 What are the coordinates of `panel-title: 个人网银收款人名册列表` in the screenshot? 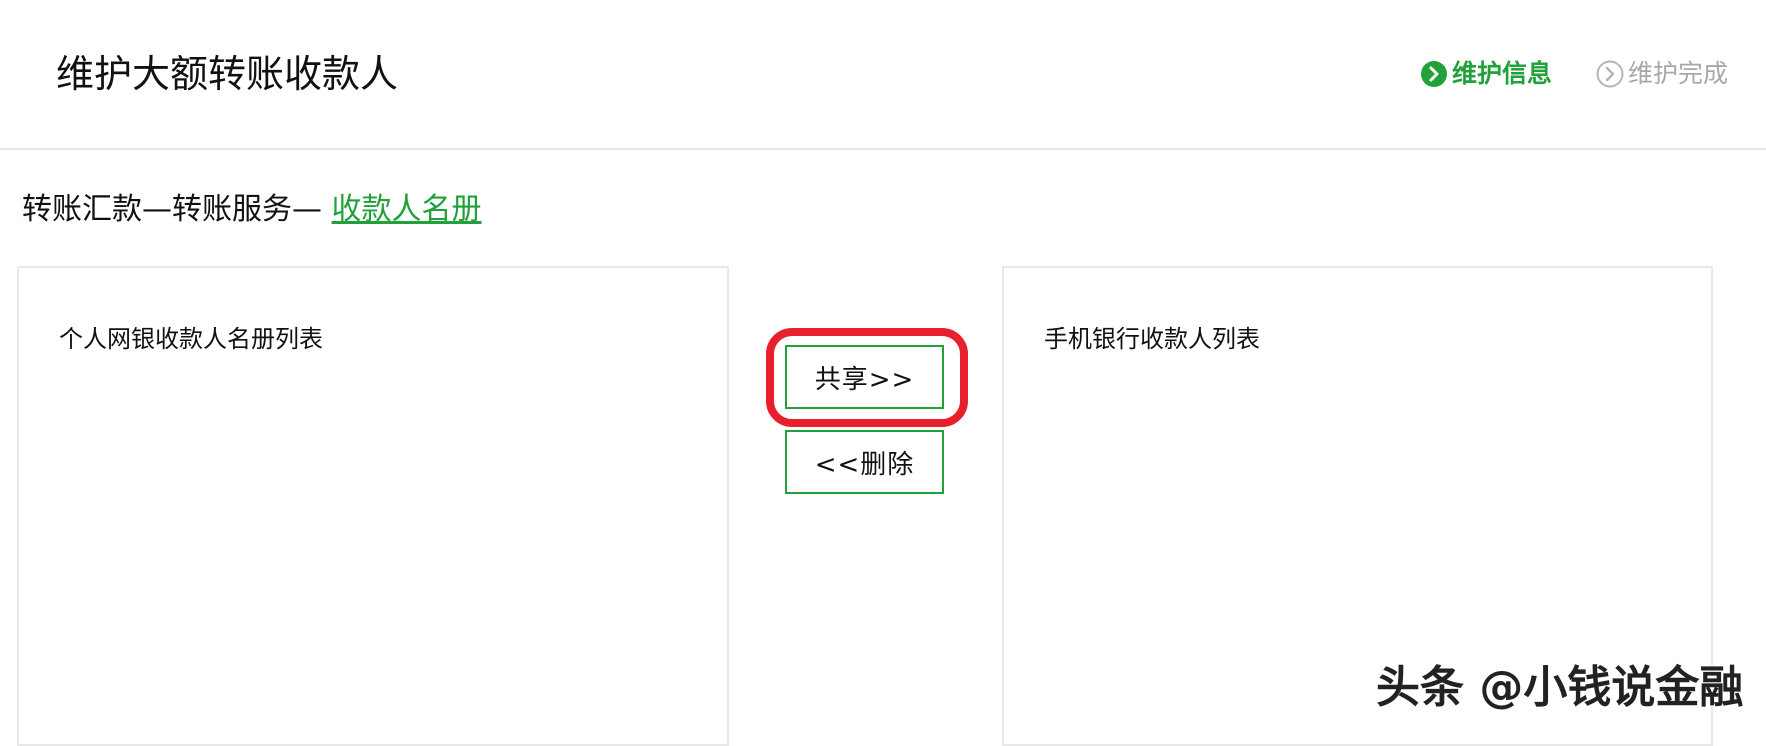 It's located at (191, 339).